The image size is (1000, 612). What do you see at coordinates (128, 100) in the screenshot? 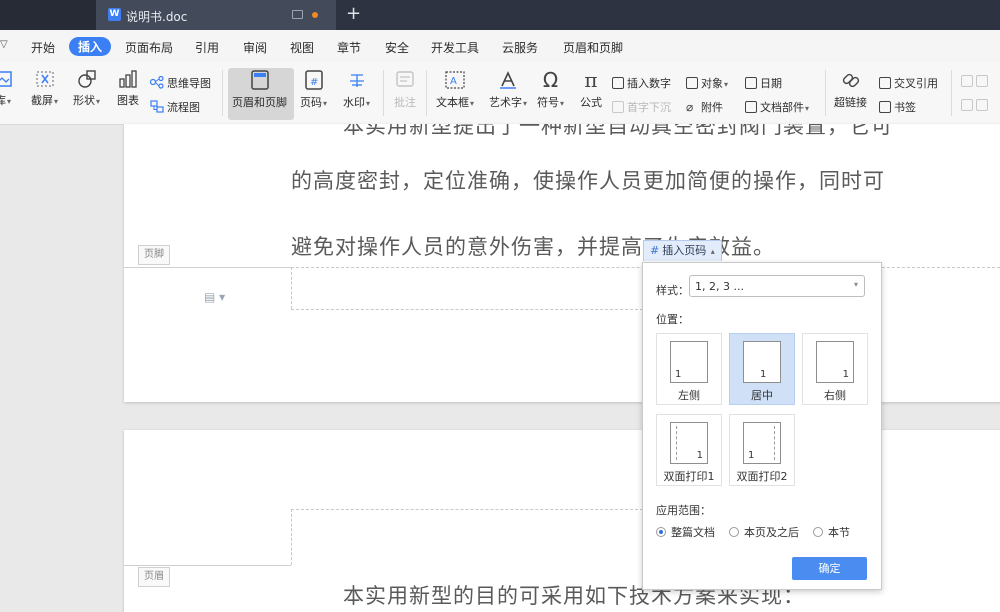
I see `chart-label: 图表` at bounding box center [128, 100].